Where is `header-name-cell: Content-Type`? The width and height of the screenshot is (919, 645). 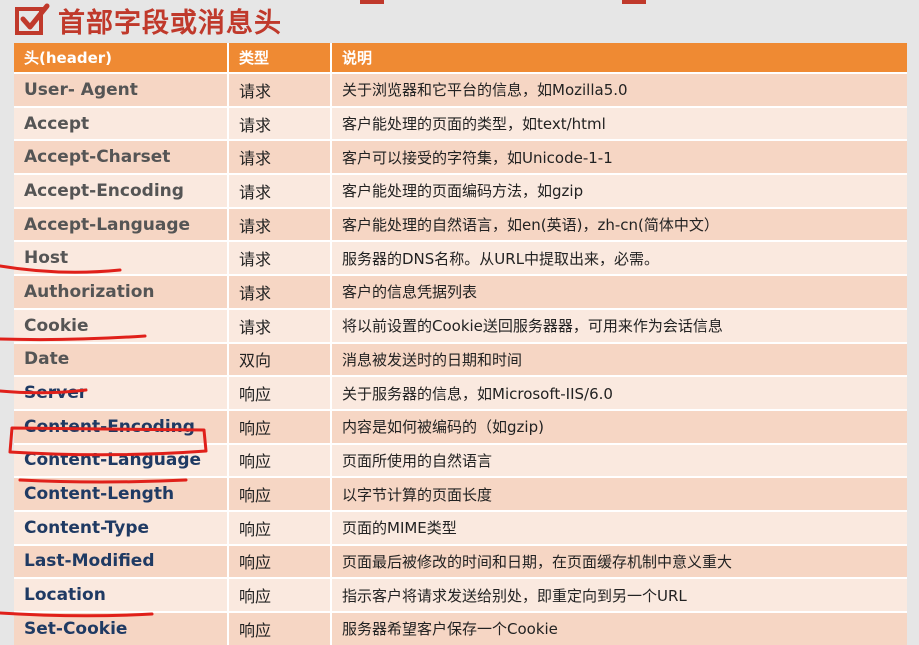 header-name-cell: Content-Type is located at coordinates (121, 527).